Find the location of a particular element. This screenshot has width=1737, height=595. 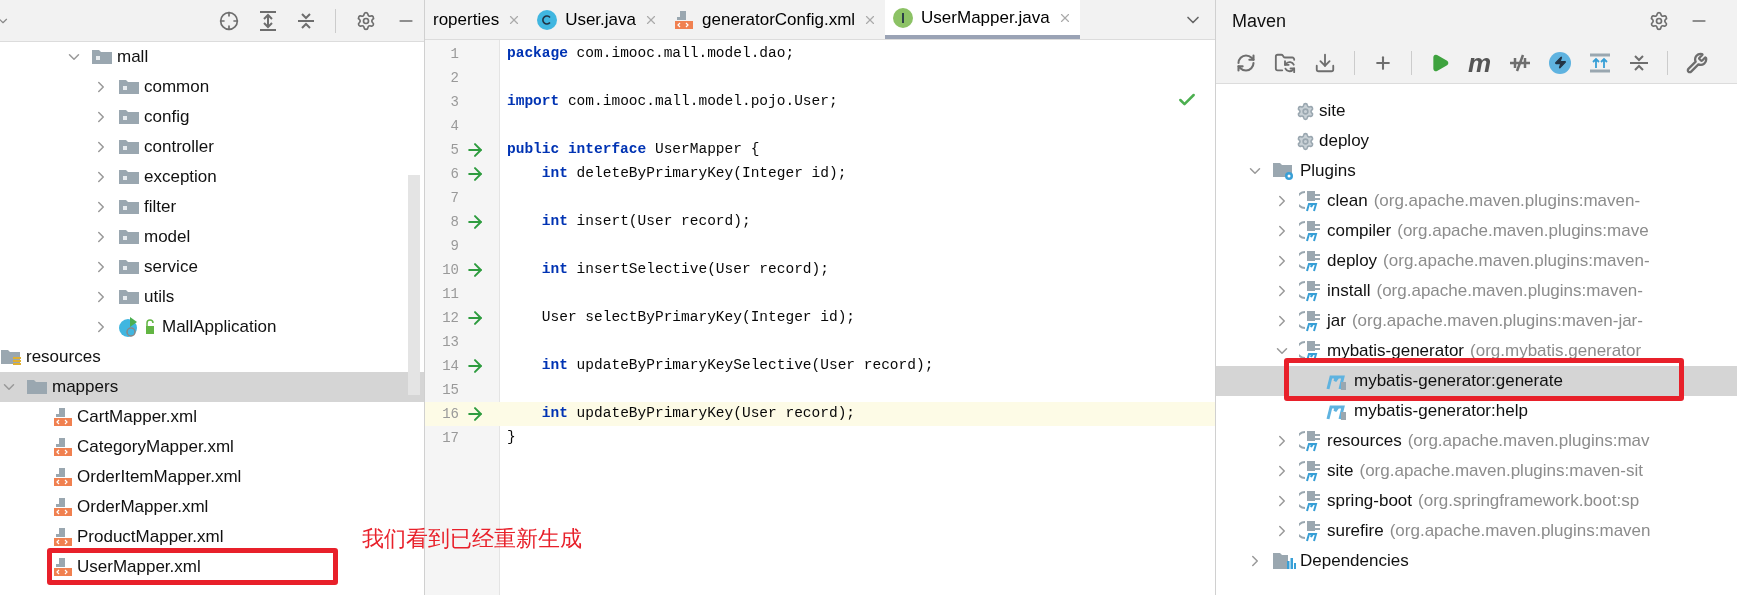

plugin-coordinates: (org.mybatis.generator is located at coordinates (1556, 351).